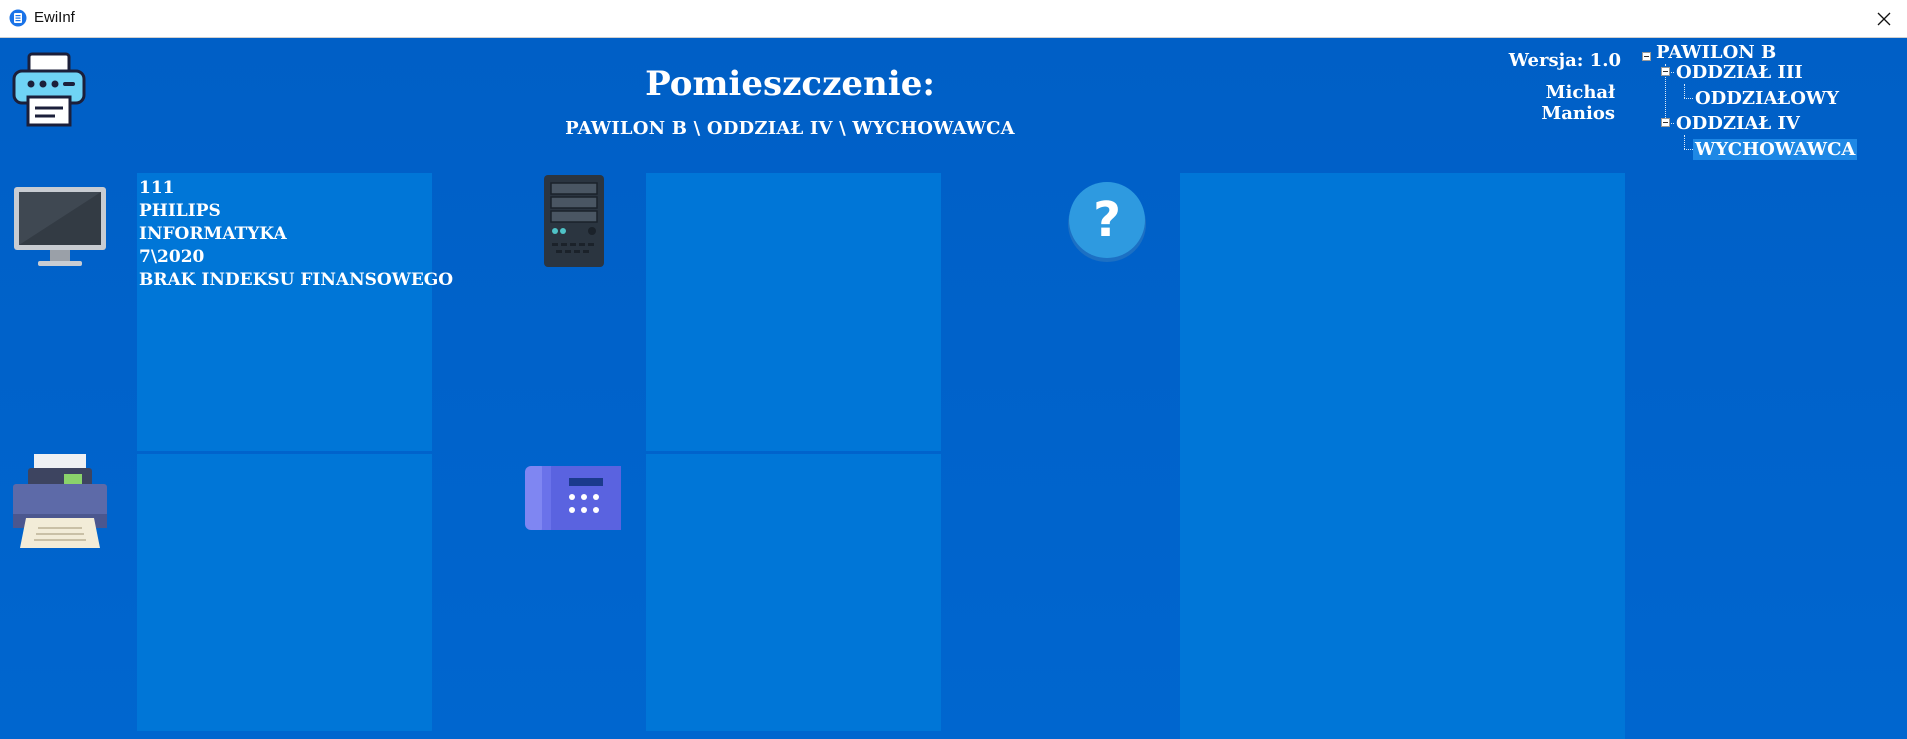 The image size is (1907, 739). I want to click on window-title: EwiInf, so click(54, 17).